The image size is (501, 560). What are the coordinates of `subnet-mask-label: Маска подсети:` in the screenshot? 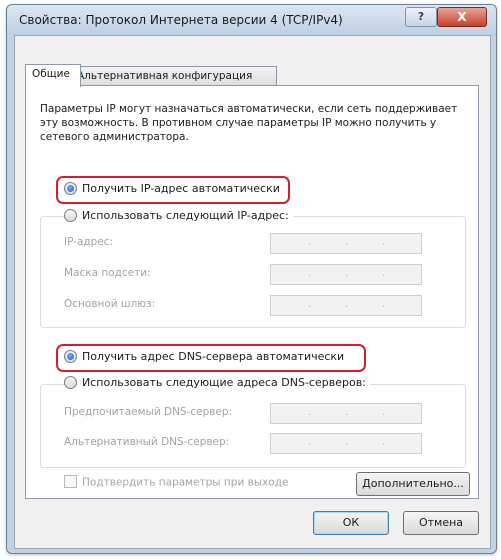 It's located at (107, 273).